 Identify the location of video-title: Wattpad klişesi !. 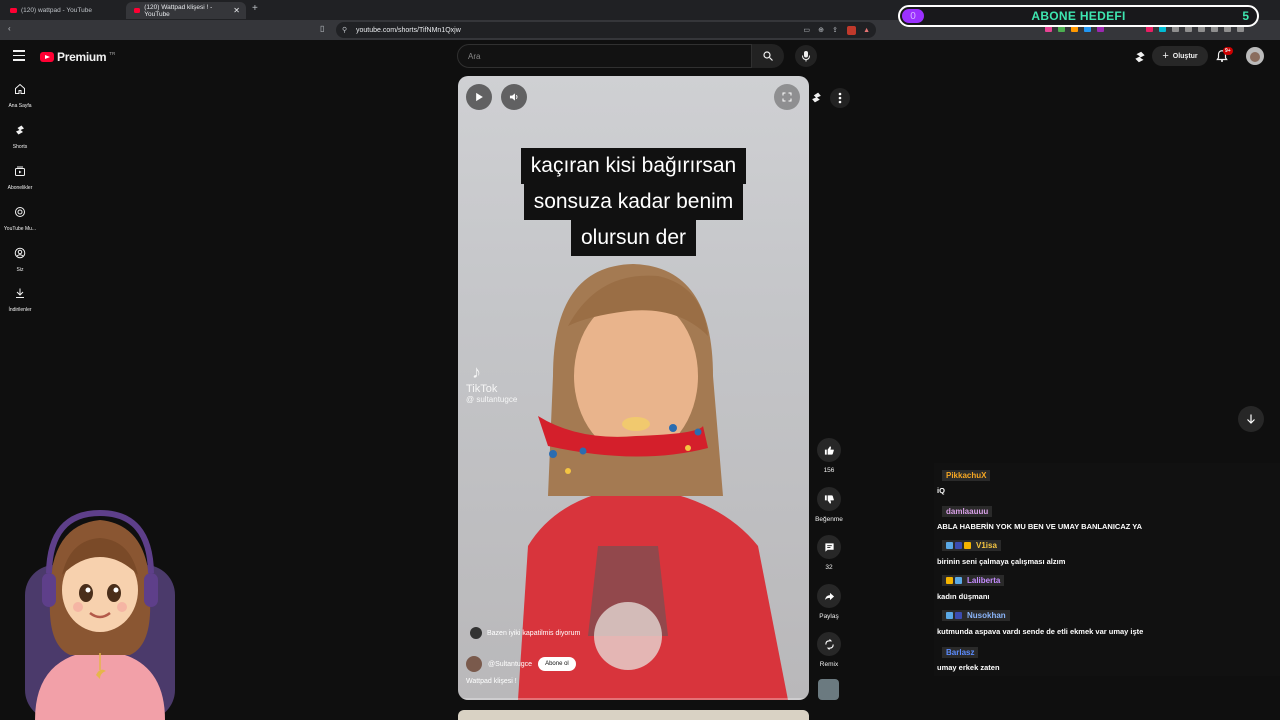
(491, 681).